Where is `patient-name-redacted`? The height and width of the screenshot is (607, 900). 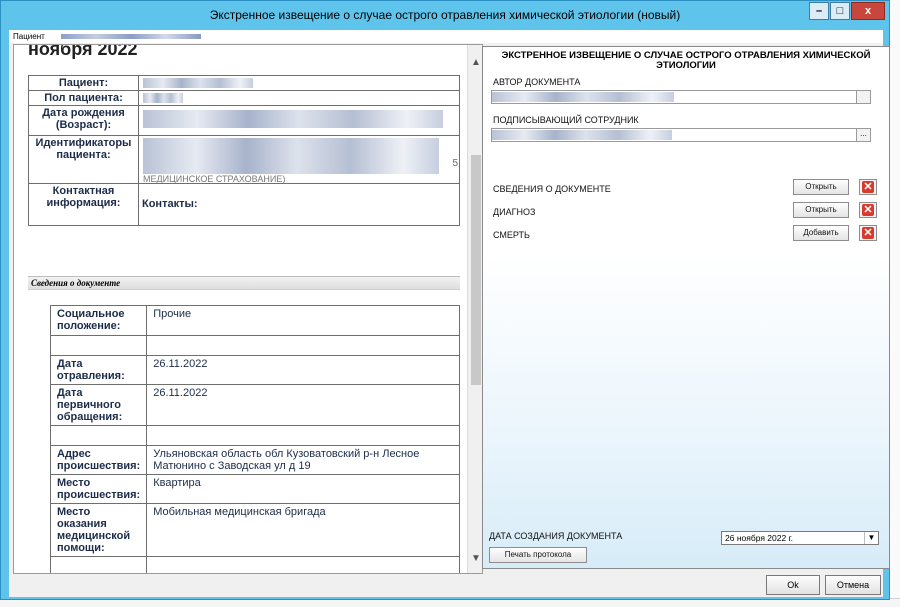
patient-name-redacted is located at coordinates (130, 37).